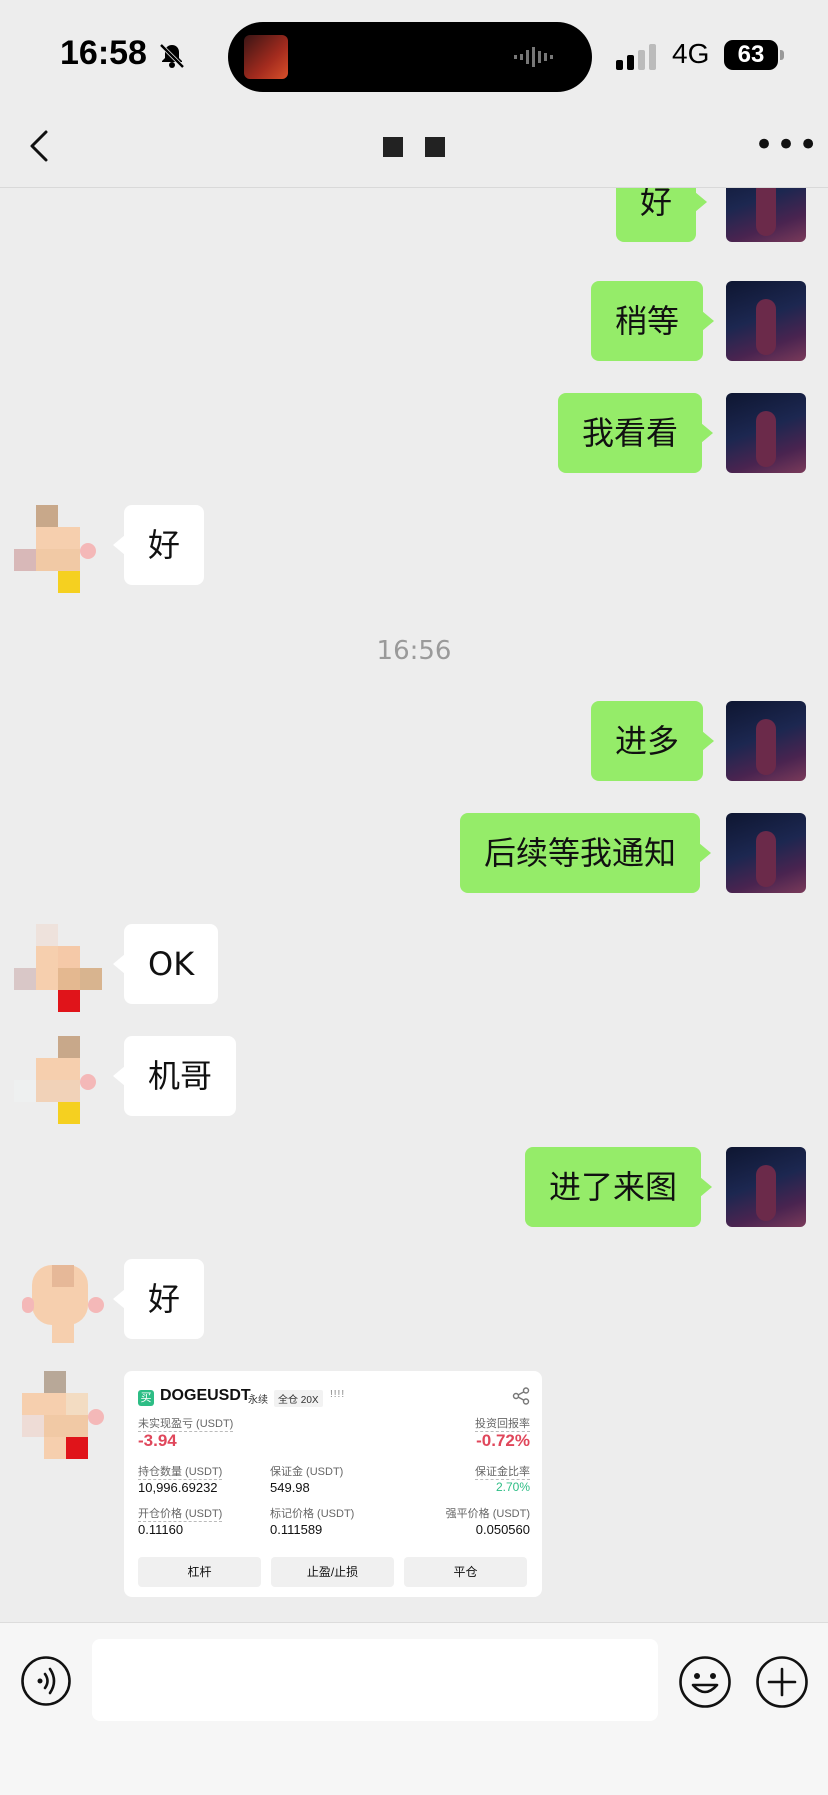 This screenshot has height=1795, width=828. What do you see at coordinates (180, 1513) in the screenshot?
I see `entry-price-label: 开仓价格 (USDT)` at bounding box center [180, 1513].